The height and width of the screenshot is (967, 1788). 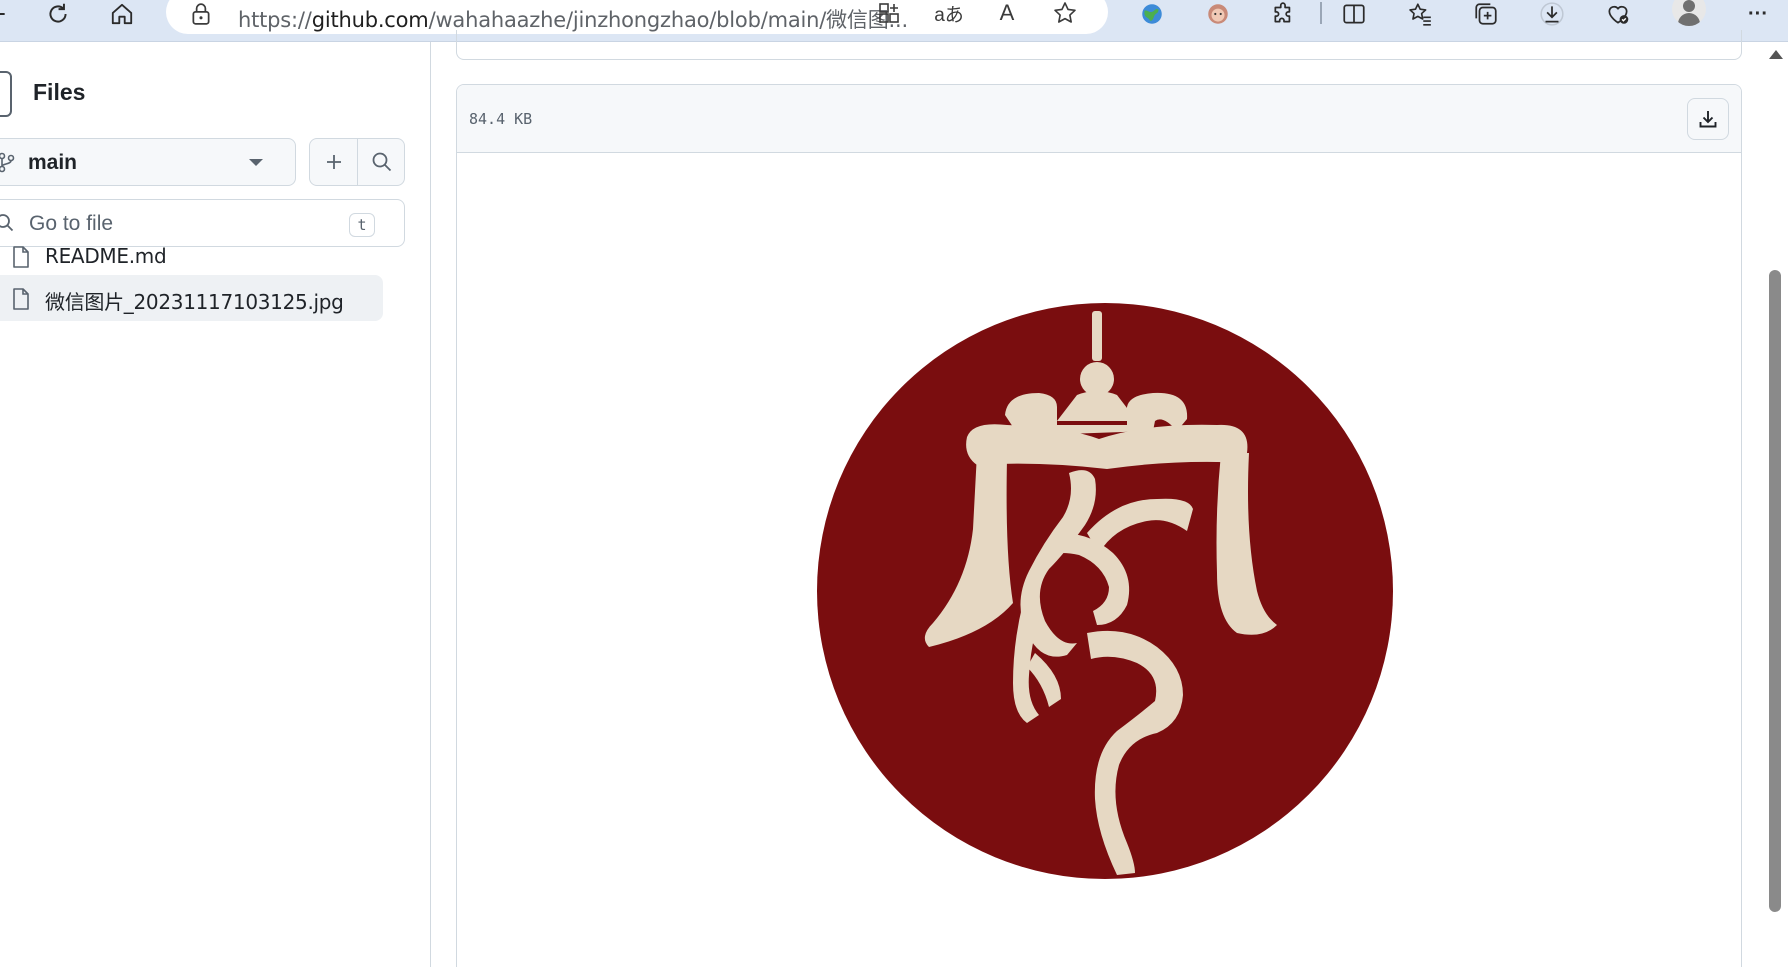 What do you see at coordinates (1284, 14) in the screenshot?
I see `extensions-puzzle-icon` at bounding box center [1284, 14].